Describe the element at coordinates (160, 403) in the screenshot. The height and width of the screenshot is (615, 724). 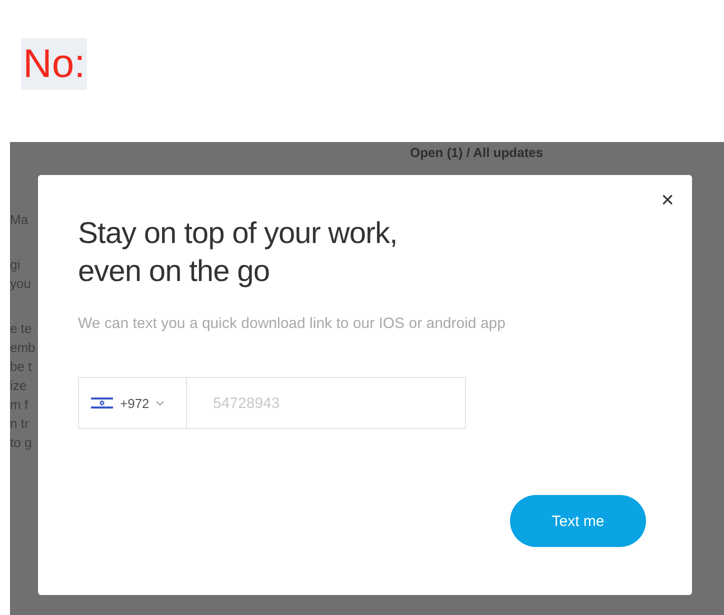
I see `caret-icon` at that location.